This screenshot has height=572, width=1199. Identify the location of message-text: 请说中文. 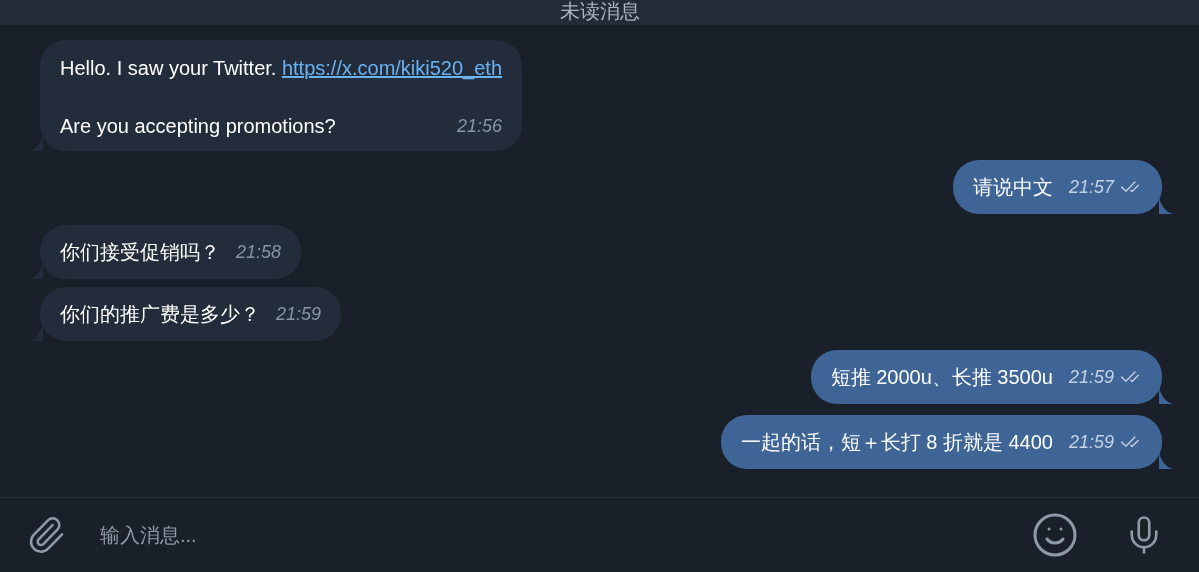
(1012, 187).